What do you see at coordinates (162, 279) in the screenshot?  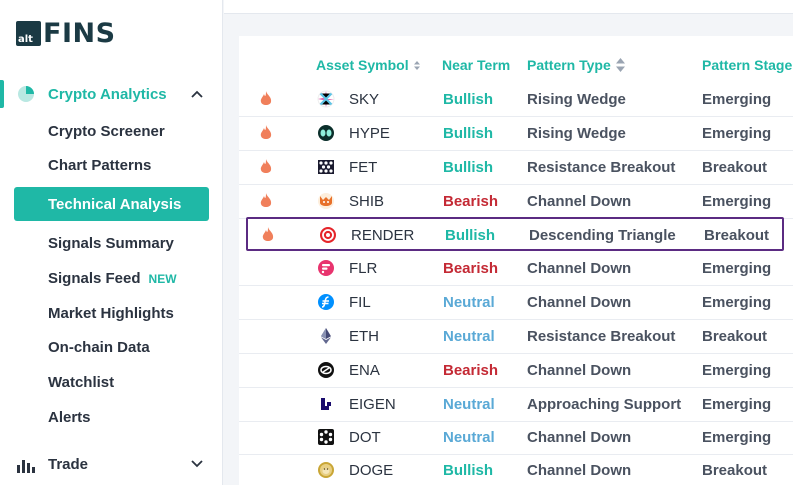 I see `new-badge: NEW` at bounding box center [162, 279].